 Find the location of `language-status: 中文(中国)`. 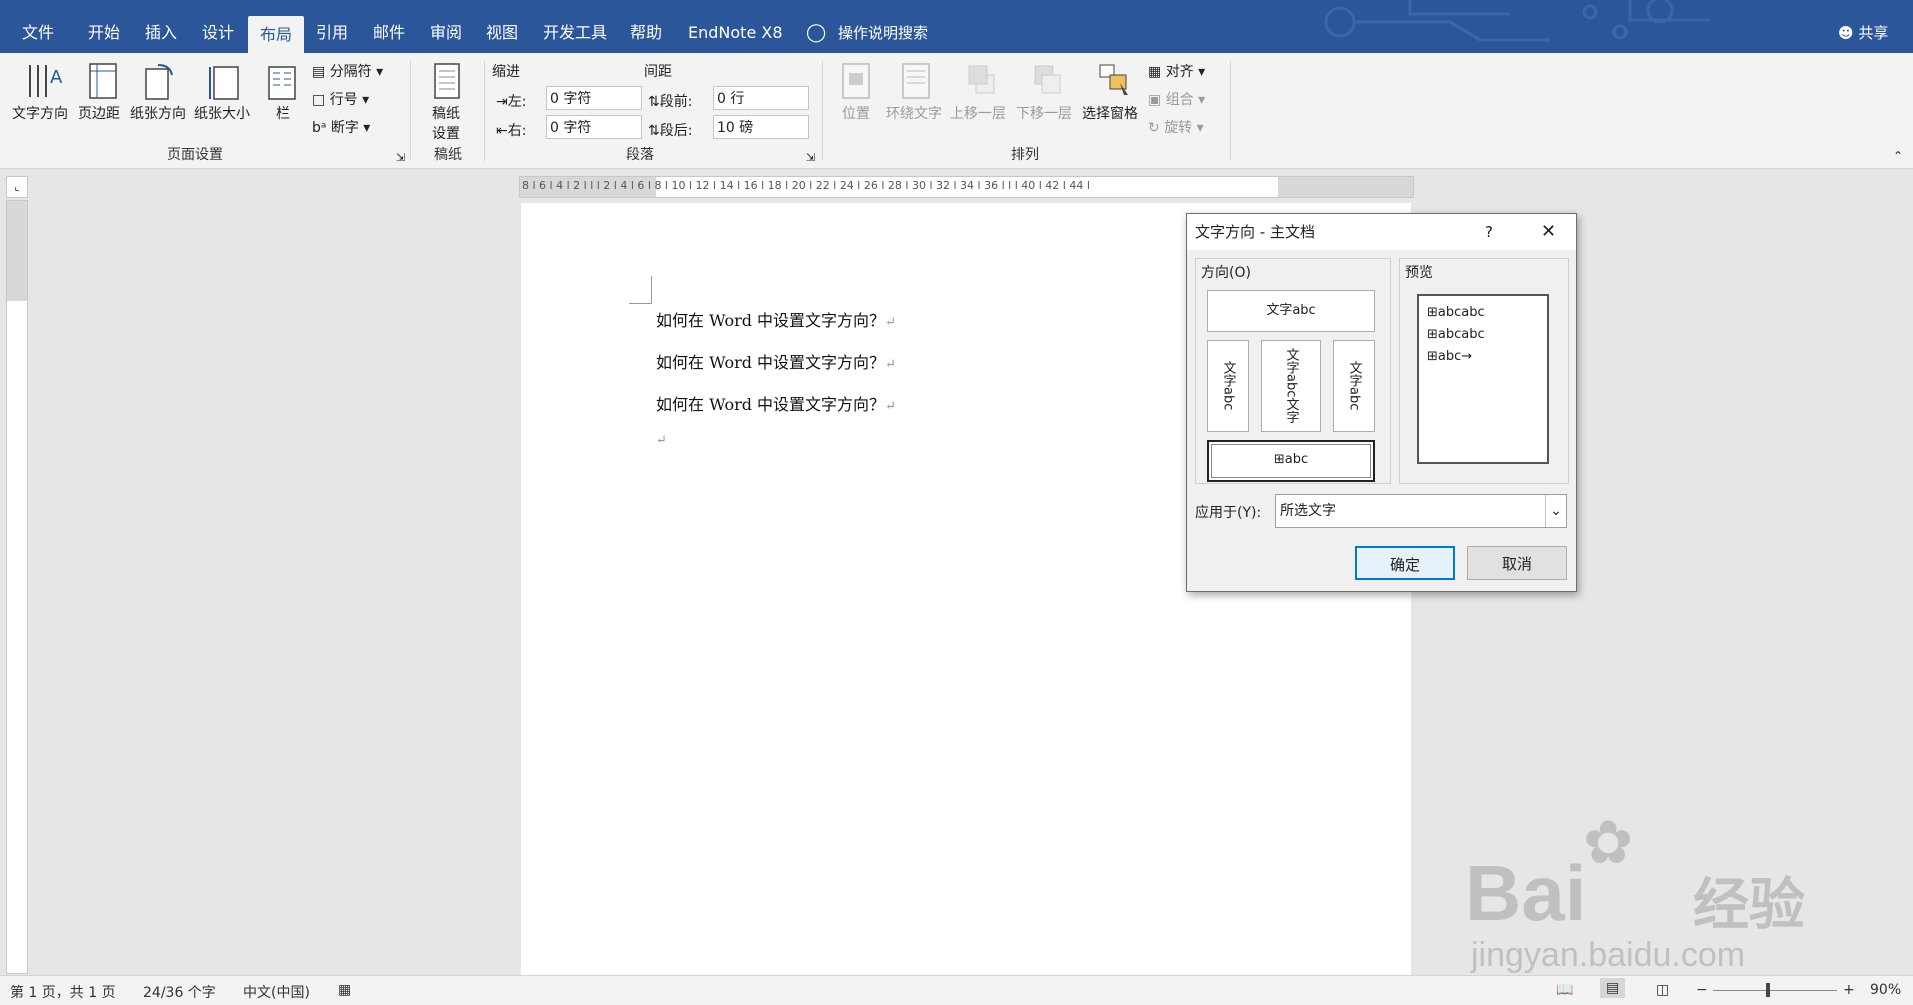

language-status: 中文(中国) is located at coordinates (276, 992).